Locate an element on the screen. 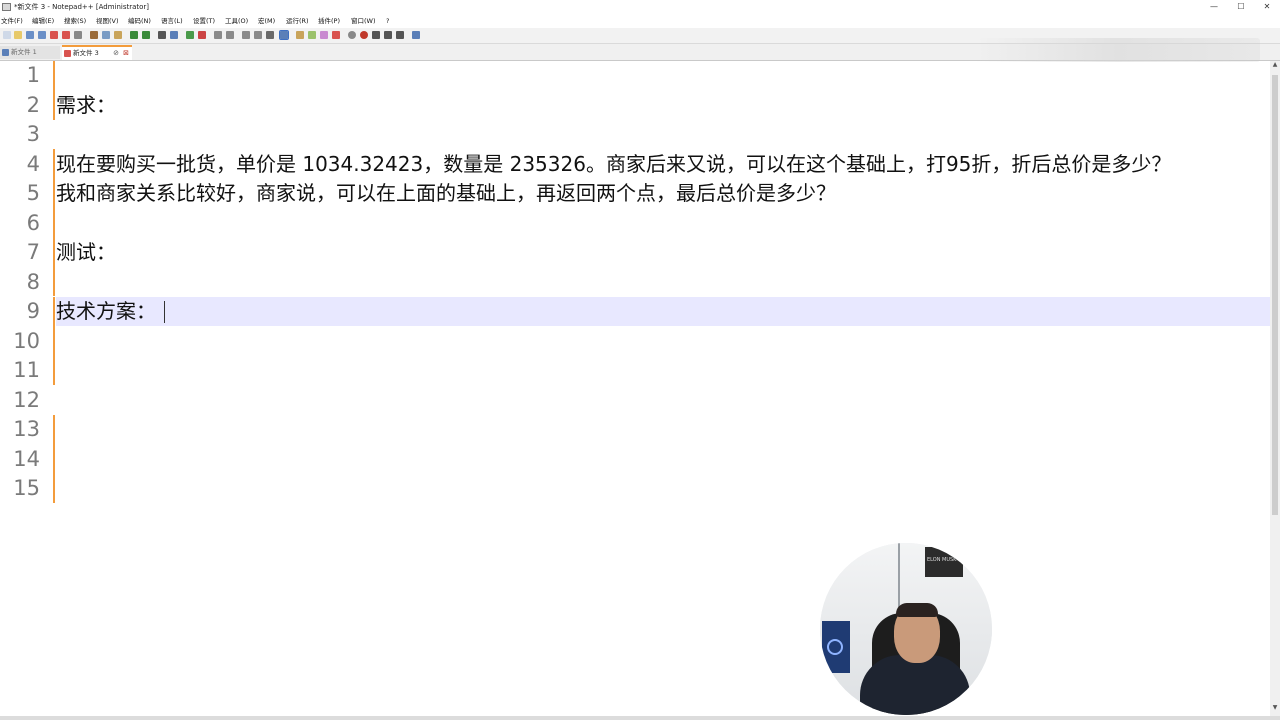 This screenshot has width=1280, height=720. tab-new-file-3: 新文件 3 ⊘ ⊠ is located at coordinates (97, 52).